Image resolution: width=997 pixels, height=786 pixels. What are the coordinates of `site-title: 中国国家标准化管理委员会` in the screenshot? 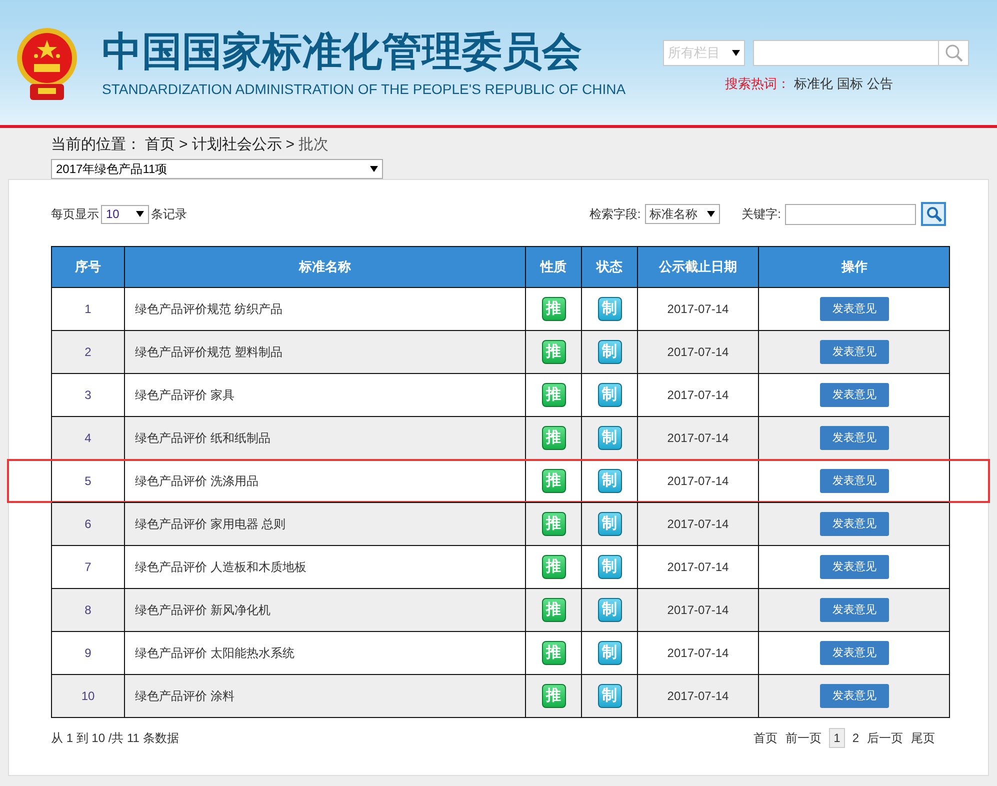 It's located at (342, 52).